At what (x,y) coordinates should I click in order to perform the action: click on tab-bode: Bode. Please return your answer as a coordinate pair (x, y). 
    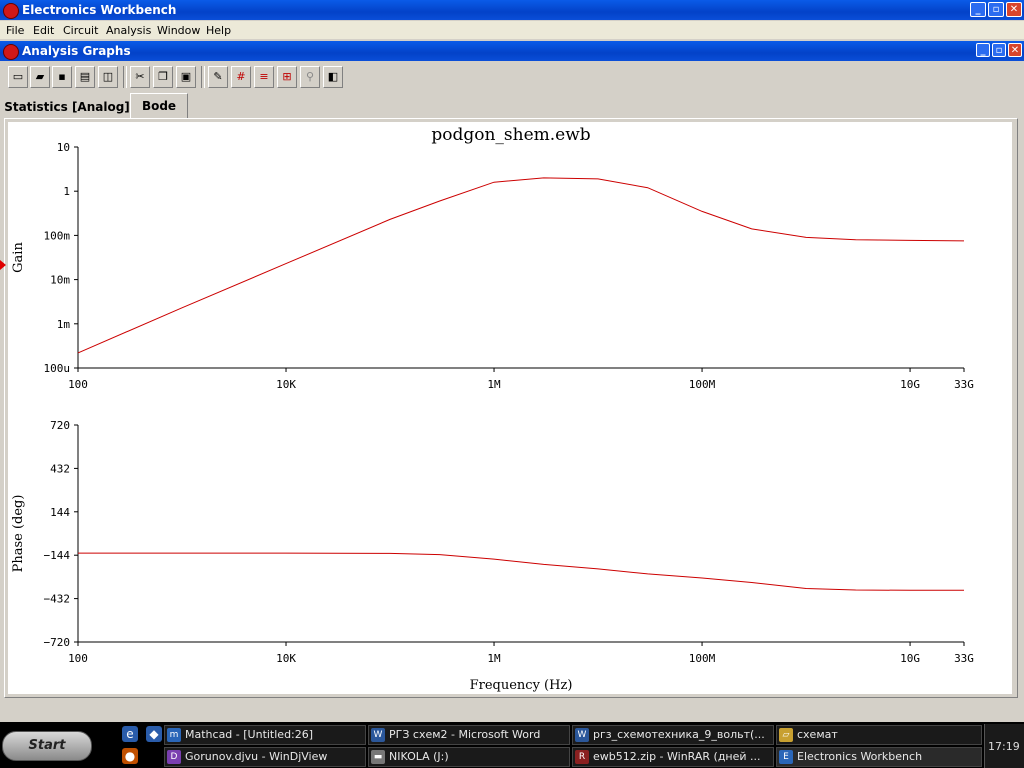
    Looking at the image, I should click on (159, 106).